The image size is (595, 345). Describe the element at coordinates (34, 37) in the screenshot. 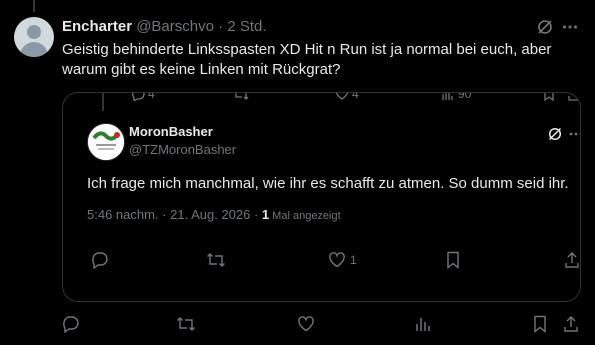

I see `avatar` at that location.